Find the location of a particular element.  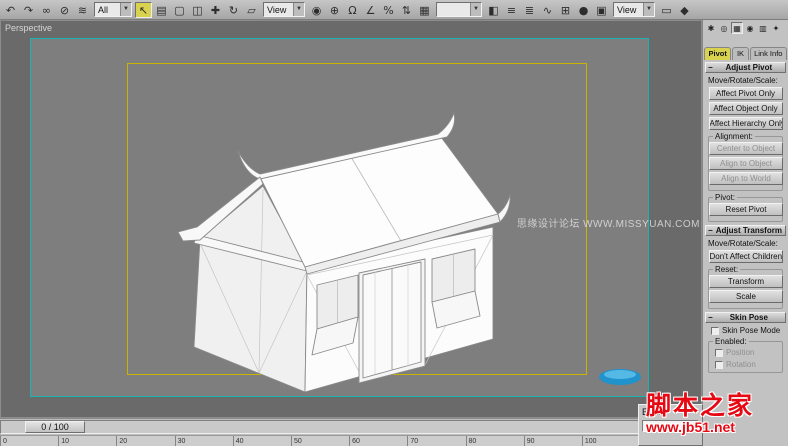

display-tab-icon: ▥ is located at coordinates (763, 28).